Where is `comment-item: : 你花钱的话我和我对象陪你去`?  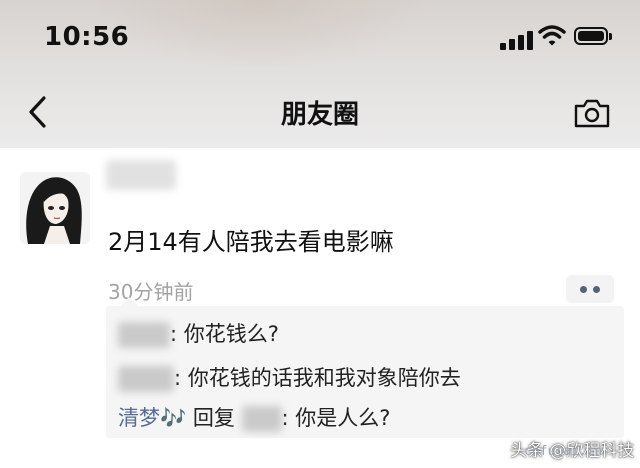 comment-item: : 你花钱的话我和我对象陪你去 is located at coordinates (289, 377).